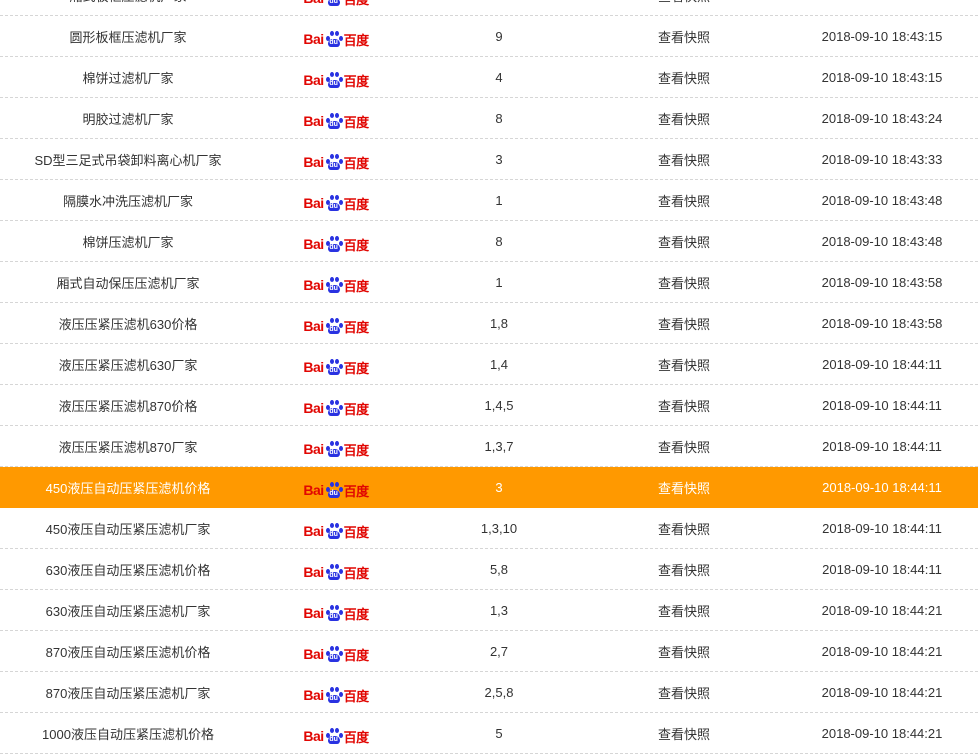 This screenshot has height=754, width=978. What do you see at coordinates (489, 118) in the screenshot?
I see `table-row: 明胶过滤机厂家 Bai du 百度 8 查看快照 2018-09-10 18:43:24` at bounding box center [489, 118].